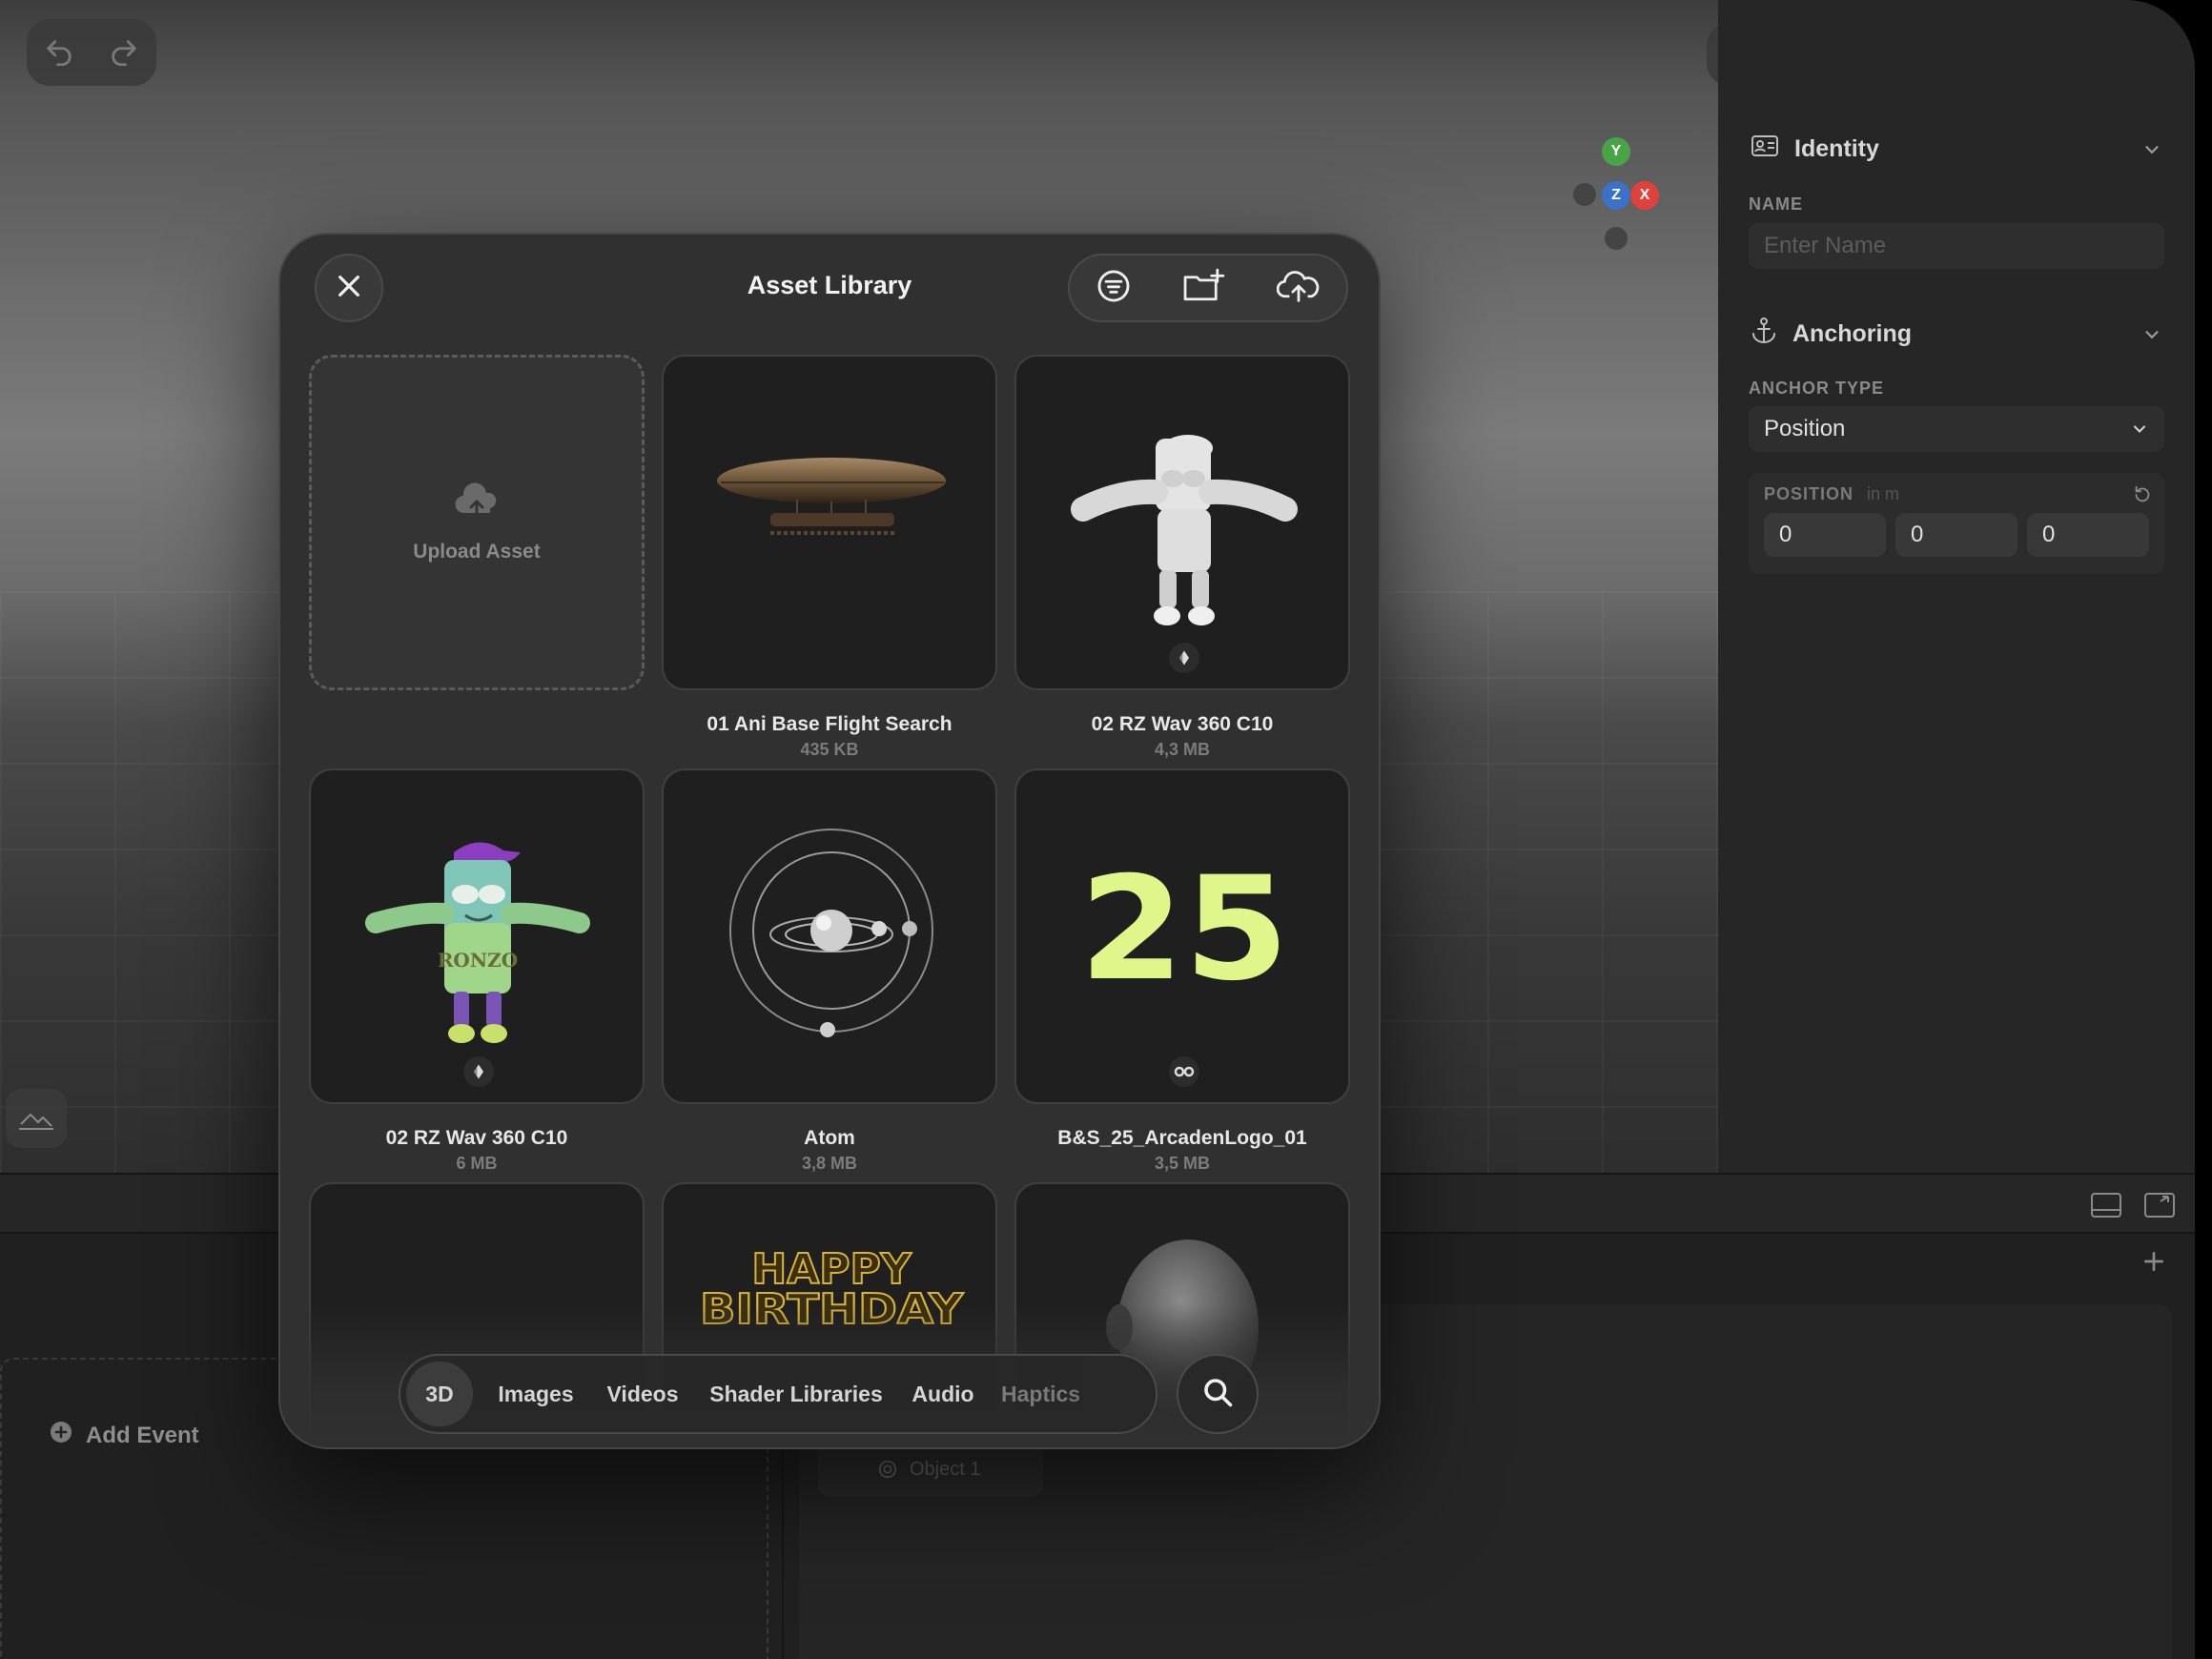  Describe the element at coordinates (478, 960) in the screenshot. I see `character-label: RONZO` at that location.